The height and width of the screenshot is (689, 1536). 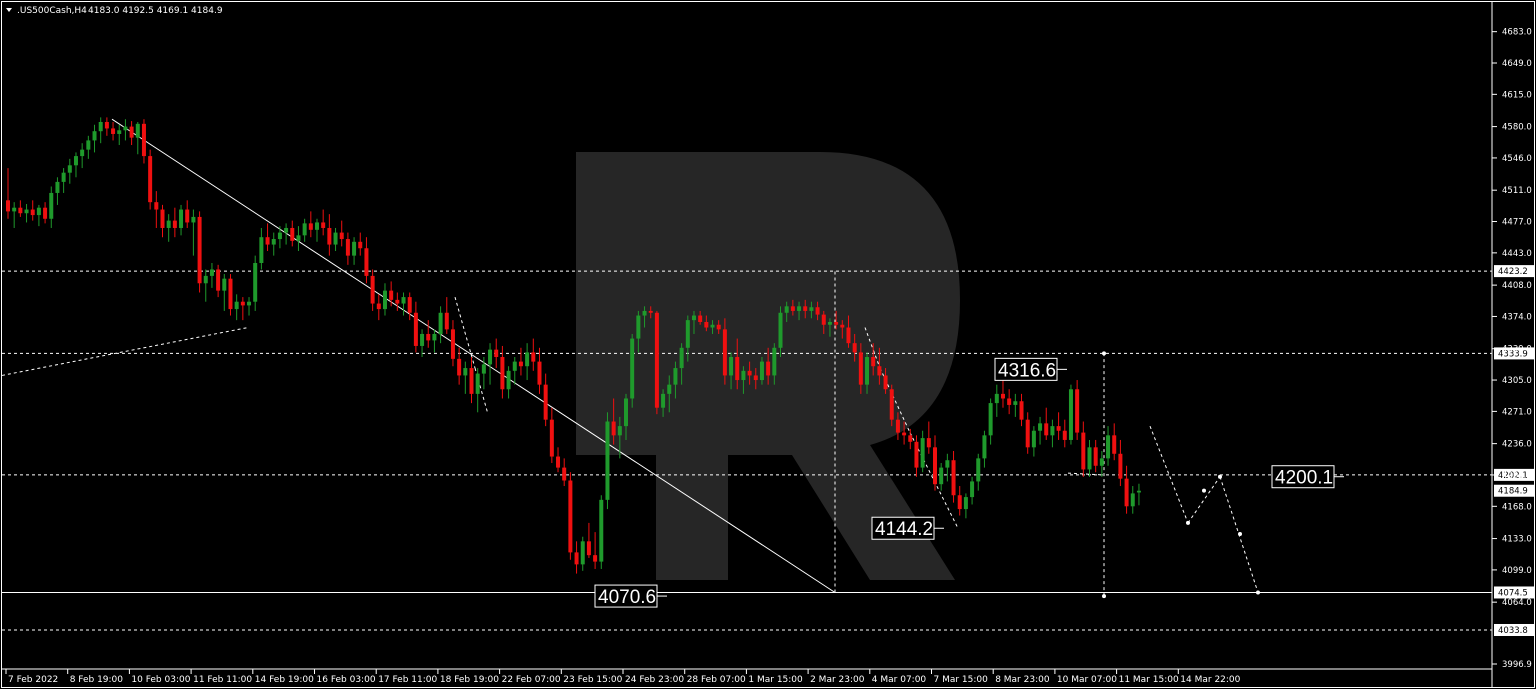 What do you see at coordinates (1027, 370) in the screenshot?
I see `annotation-text: 4316.6` at bounding box center [1027, 370].